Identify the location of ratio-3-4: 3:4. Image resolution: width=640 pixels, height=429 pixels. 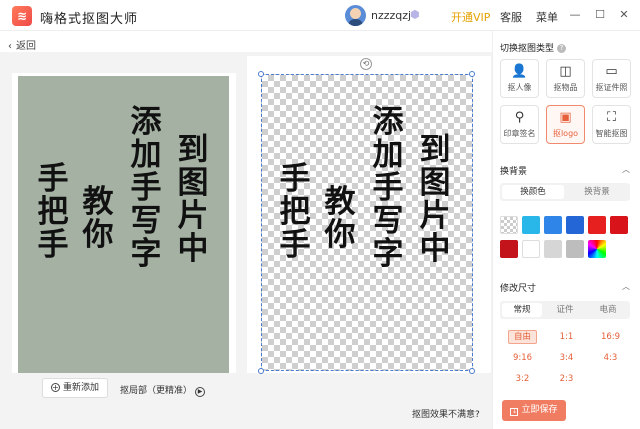
(566, 358).